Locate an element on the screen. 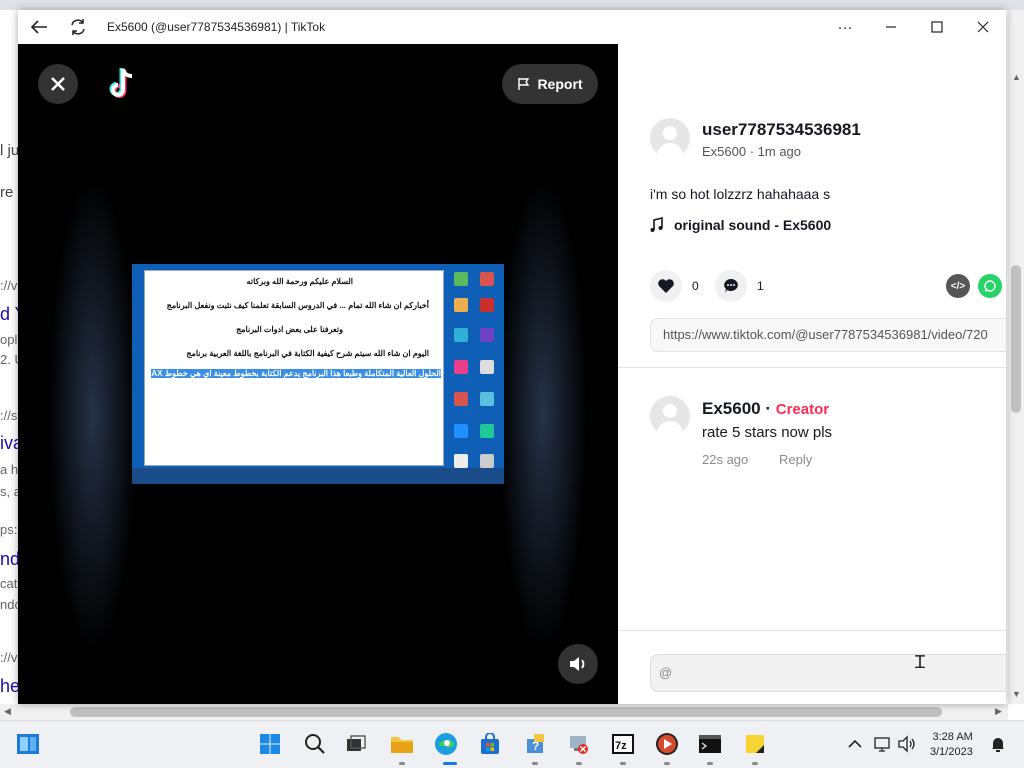  scroll-down-arrow-icon: ▼ is located at coordinates (1016, 694).